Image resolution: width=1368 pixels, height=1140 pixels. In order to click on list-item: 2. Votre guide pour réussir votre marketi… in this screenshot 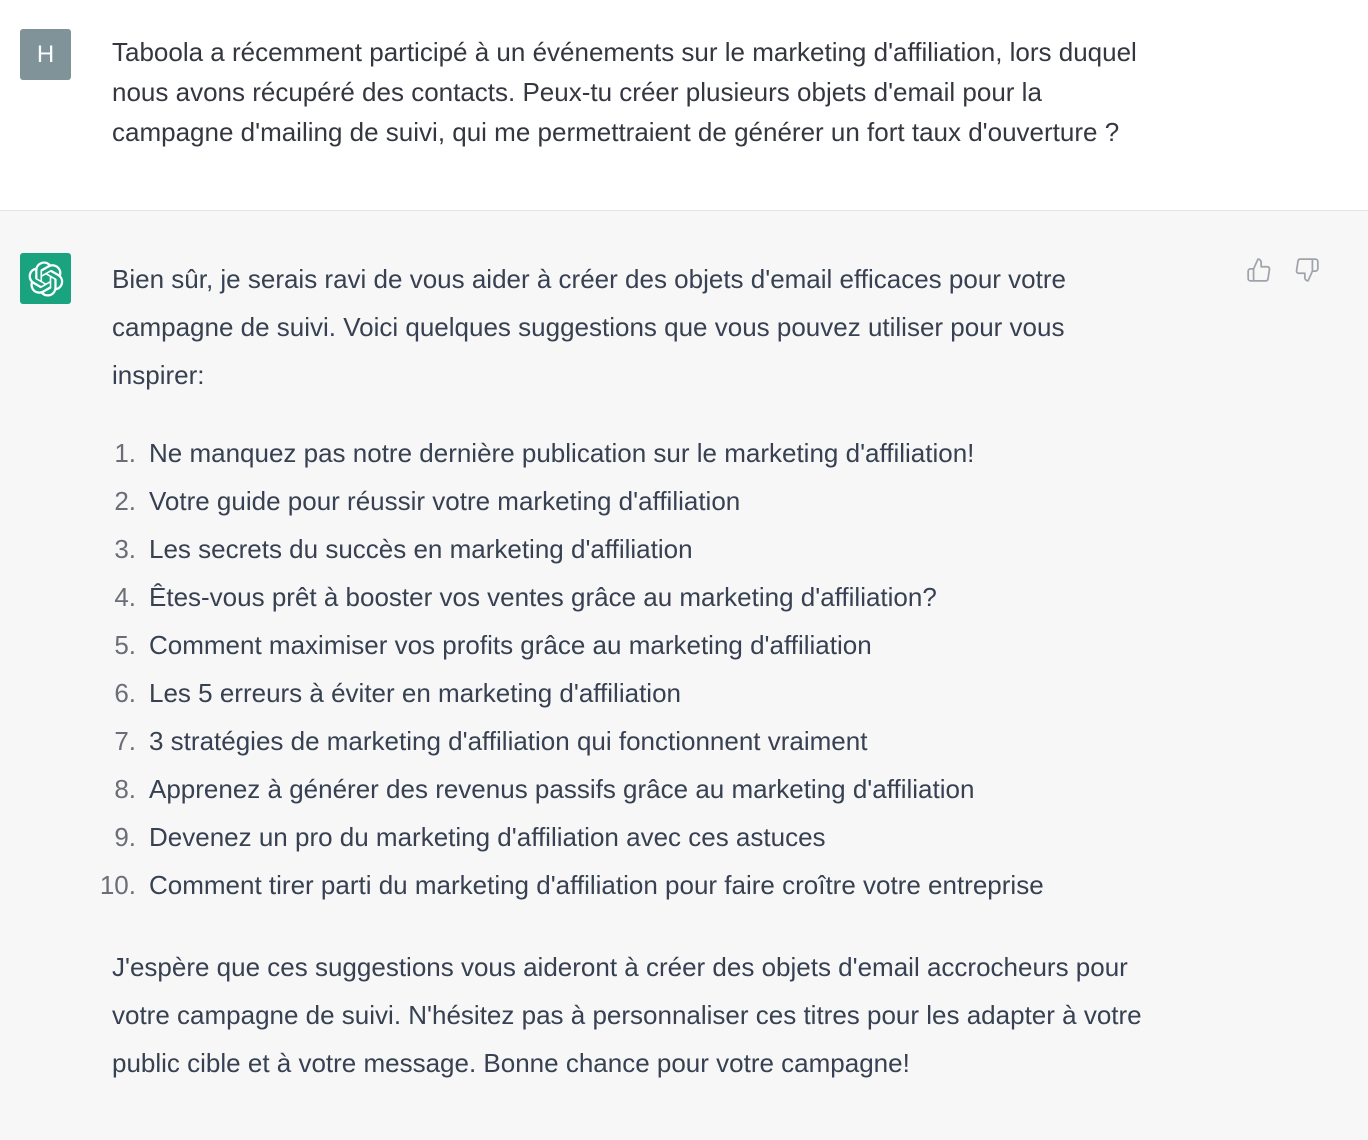, I will do `click(672, 501)`.